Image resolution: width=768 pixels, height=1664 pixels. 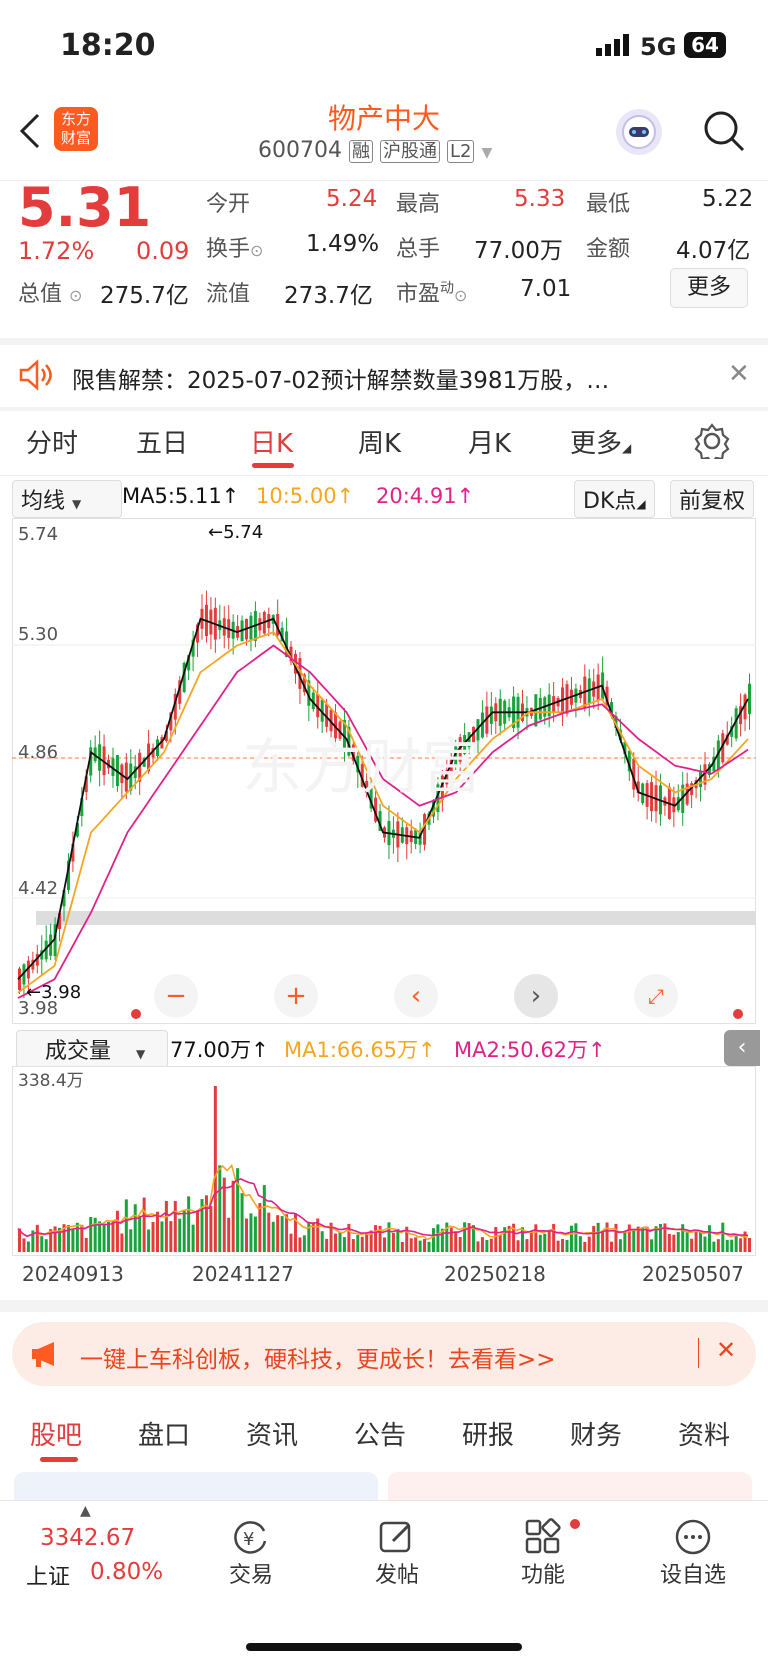 What do you see at coordinates (59, 1459) in the screenshot?
I see `active-tab-indicator` at bounding box center [59, 1459].